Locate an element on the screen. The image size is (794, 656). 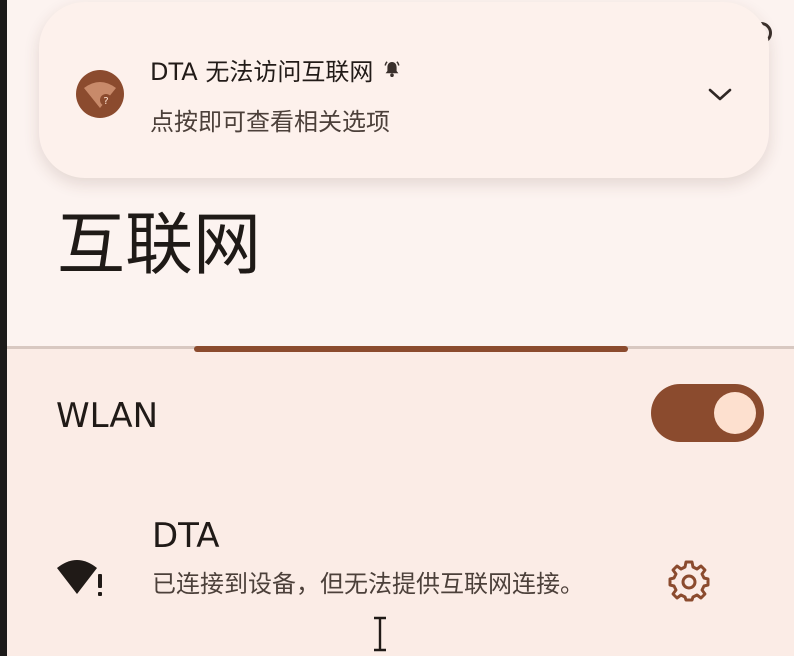
toggle-thumb is located at coordinates (735, 413).